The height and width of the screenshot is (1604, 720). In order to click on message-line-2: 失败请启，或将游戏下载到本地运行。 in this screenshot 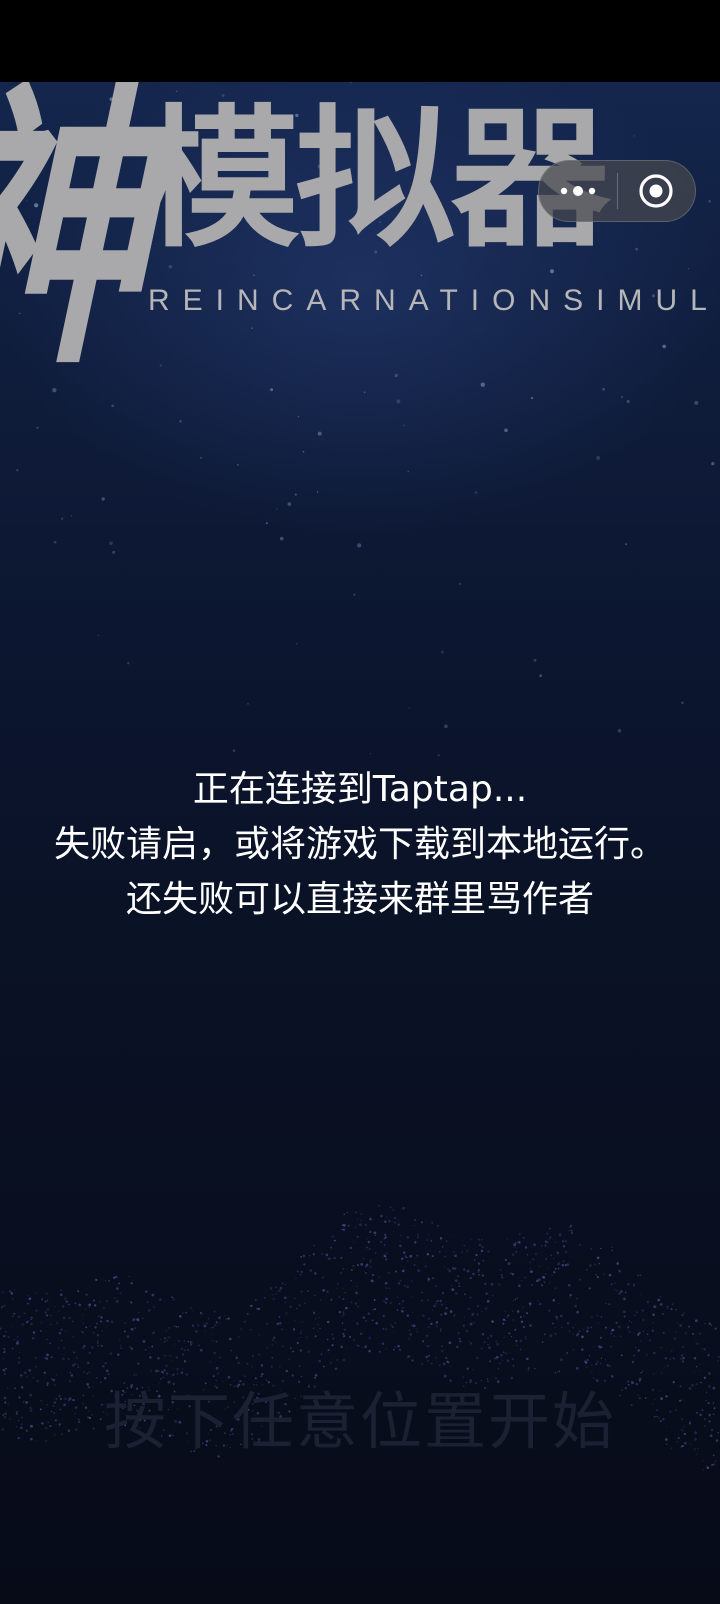, I will do `click(359, 844)`.